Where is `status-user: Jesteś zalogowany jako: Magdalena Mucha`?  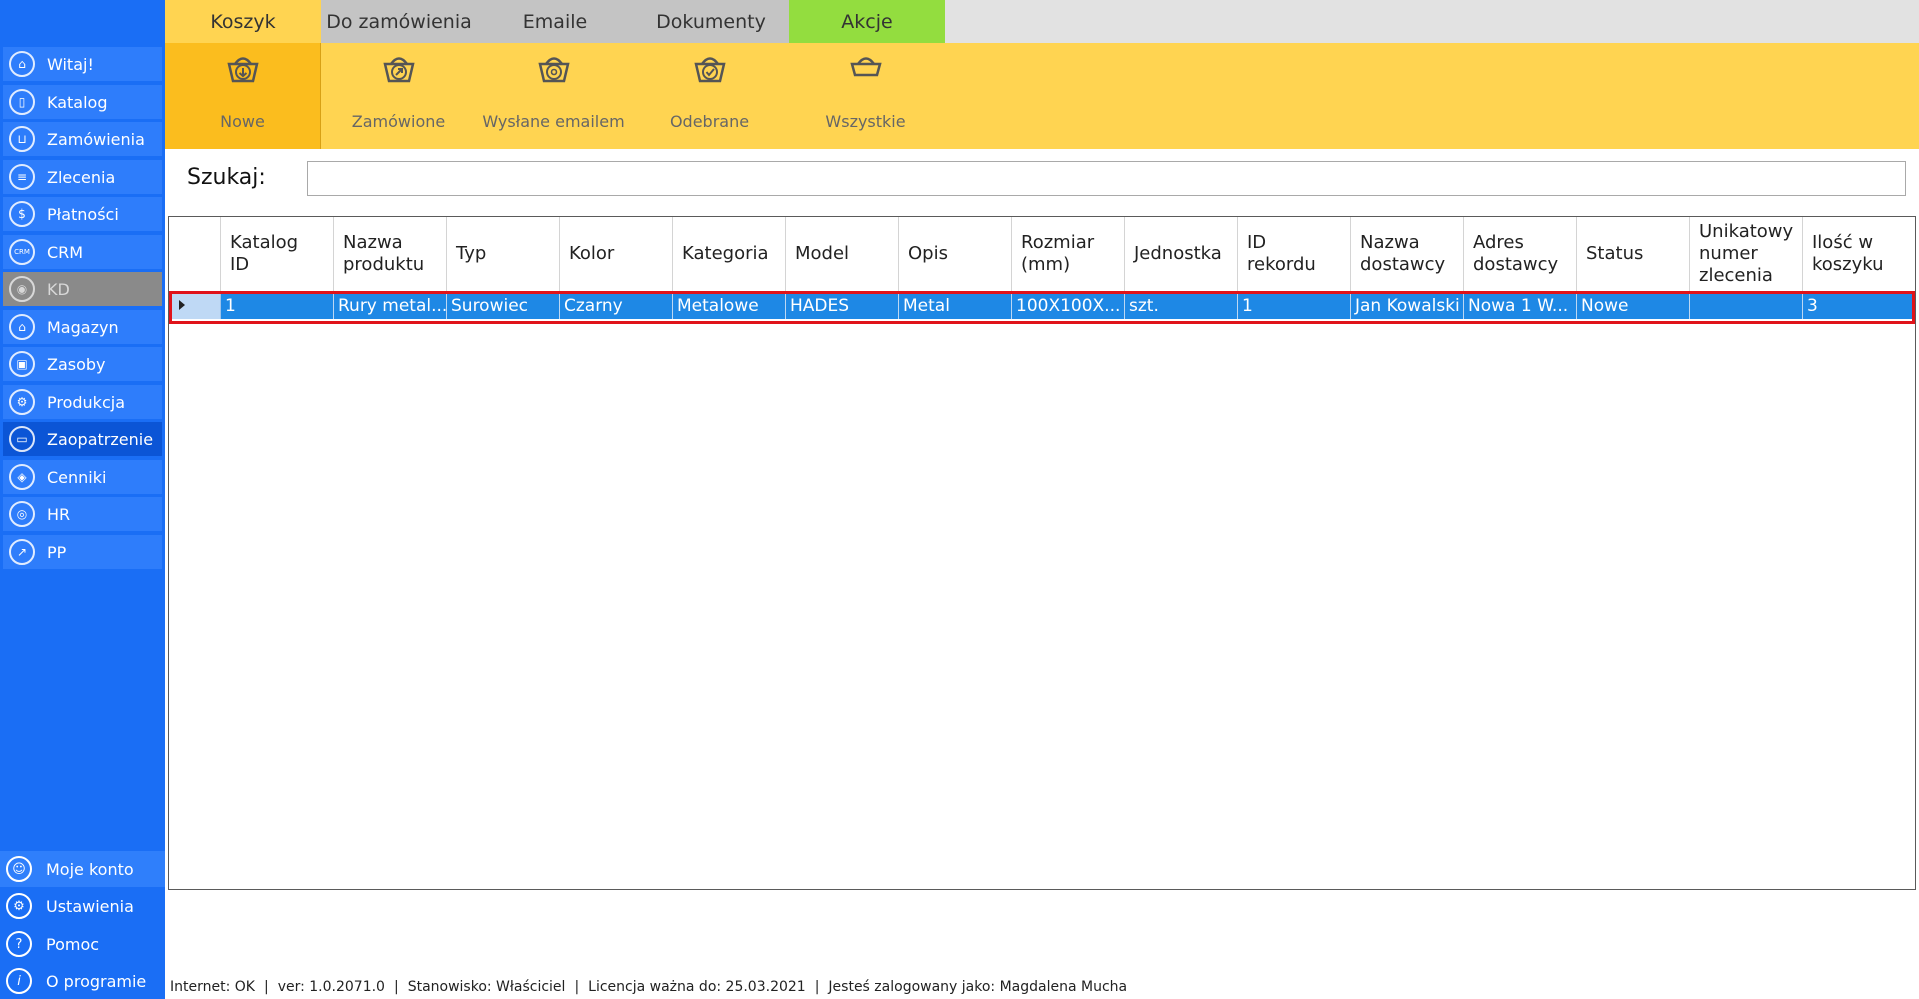 status-user: Jesteś zalogowany jako: Magdalena Mucha is located at coordinates (978, 987).